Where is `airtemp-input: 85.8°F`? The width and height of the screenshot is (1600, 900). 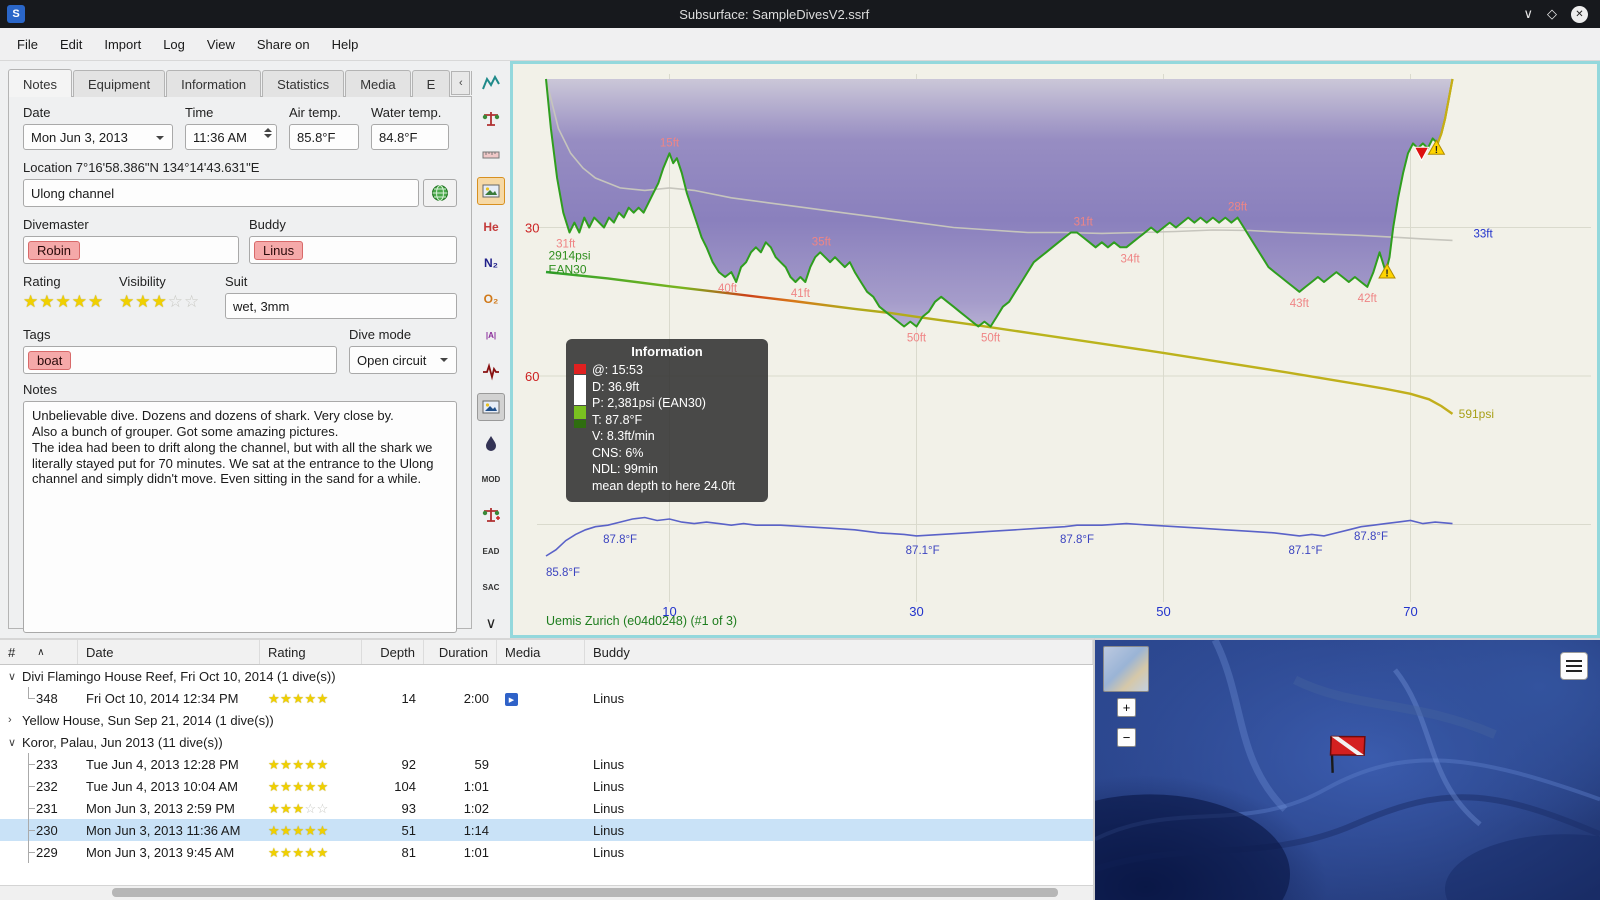 airtemp-input: 85.8°F is located at coordinates (324, 137).